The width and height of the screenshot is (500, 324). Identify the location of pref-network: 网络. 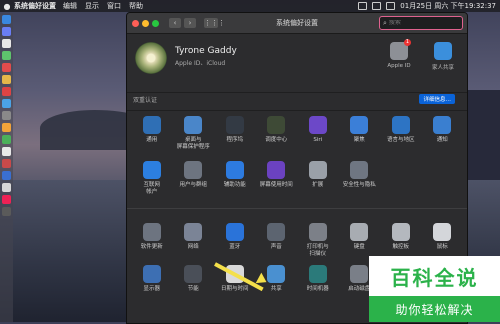
(194, 240).